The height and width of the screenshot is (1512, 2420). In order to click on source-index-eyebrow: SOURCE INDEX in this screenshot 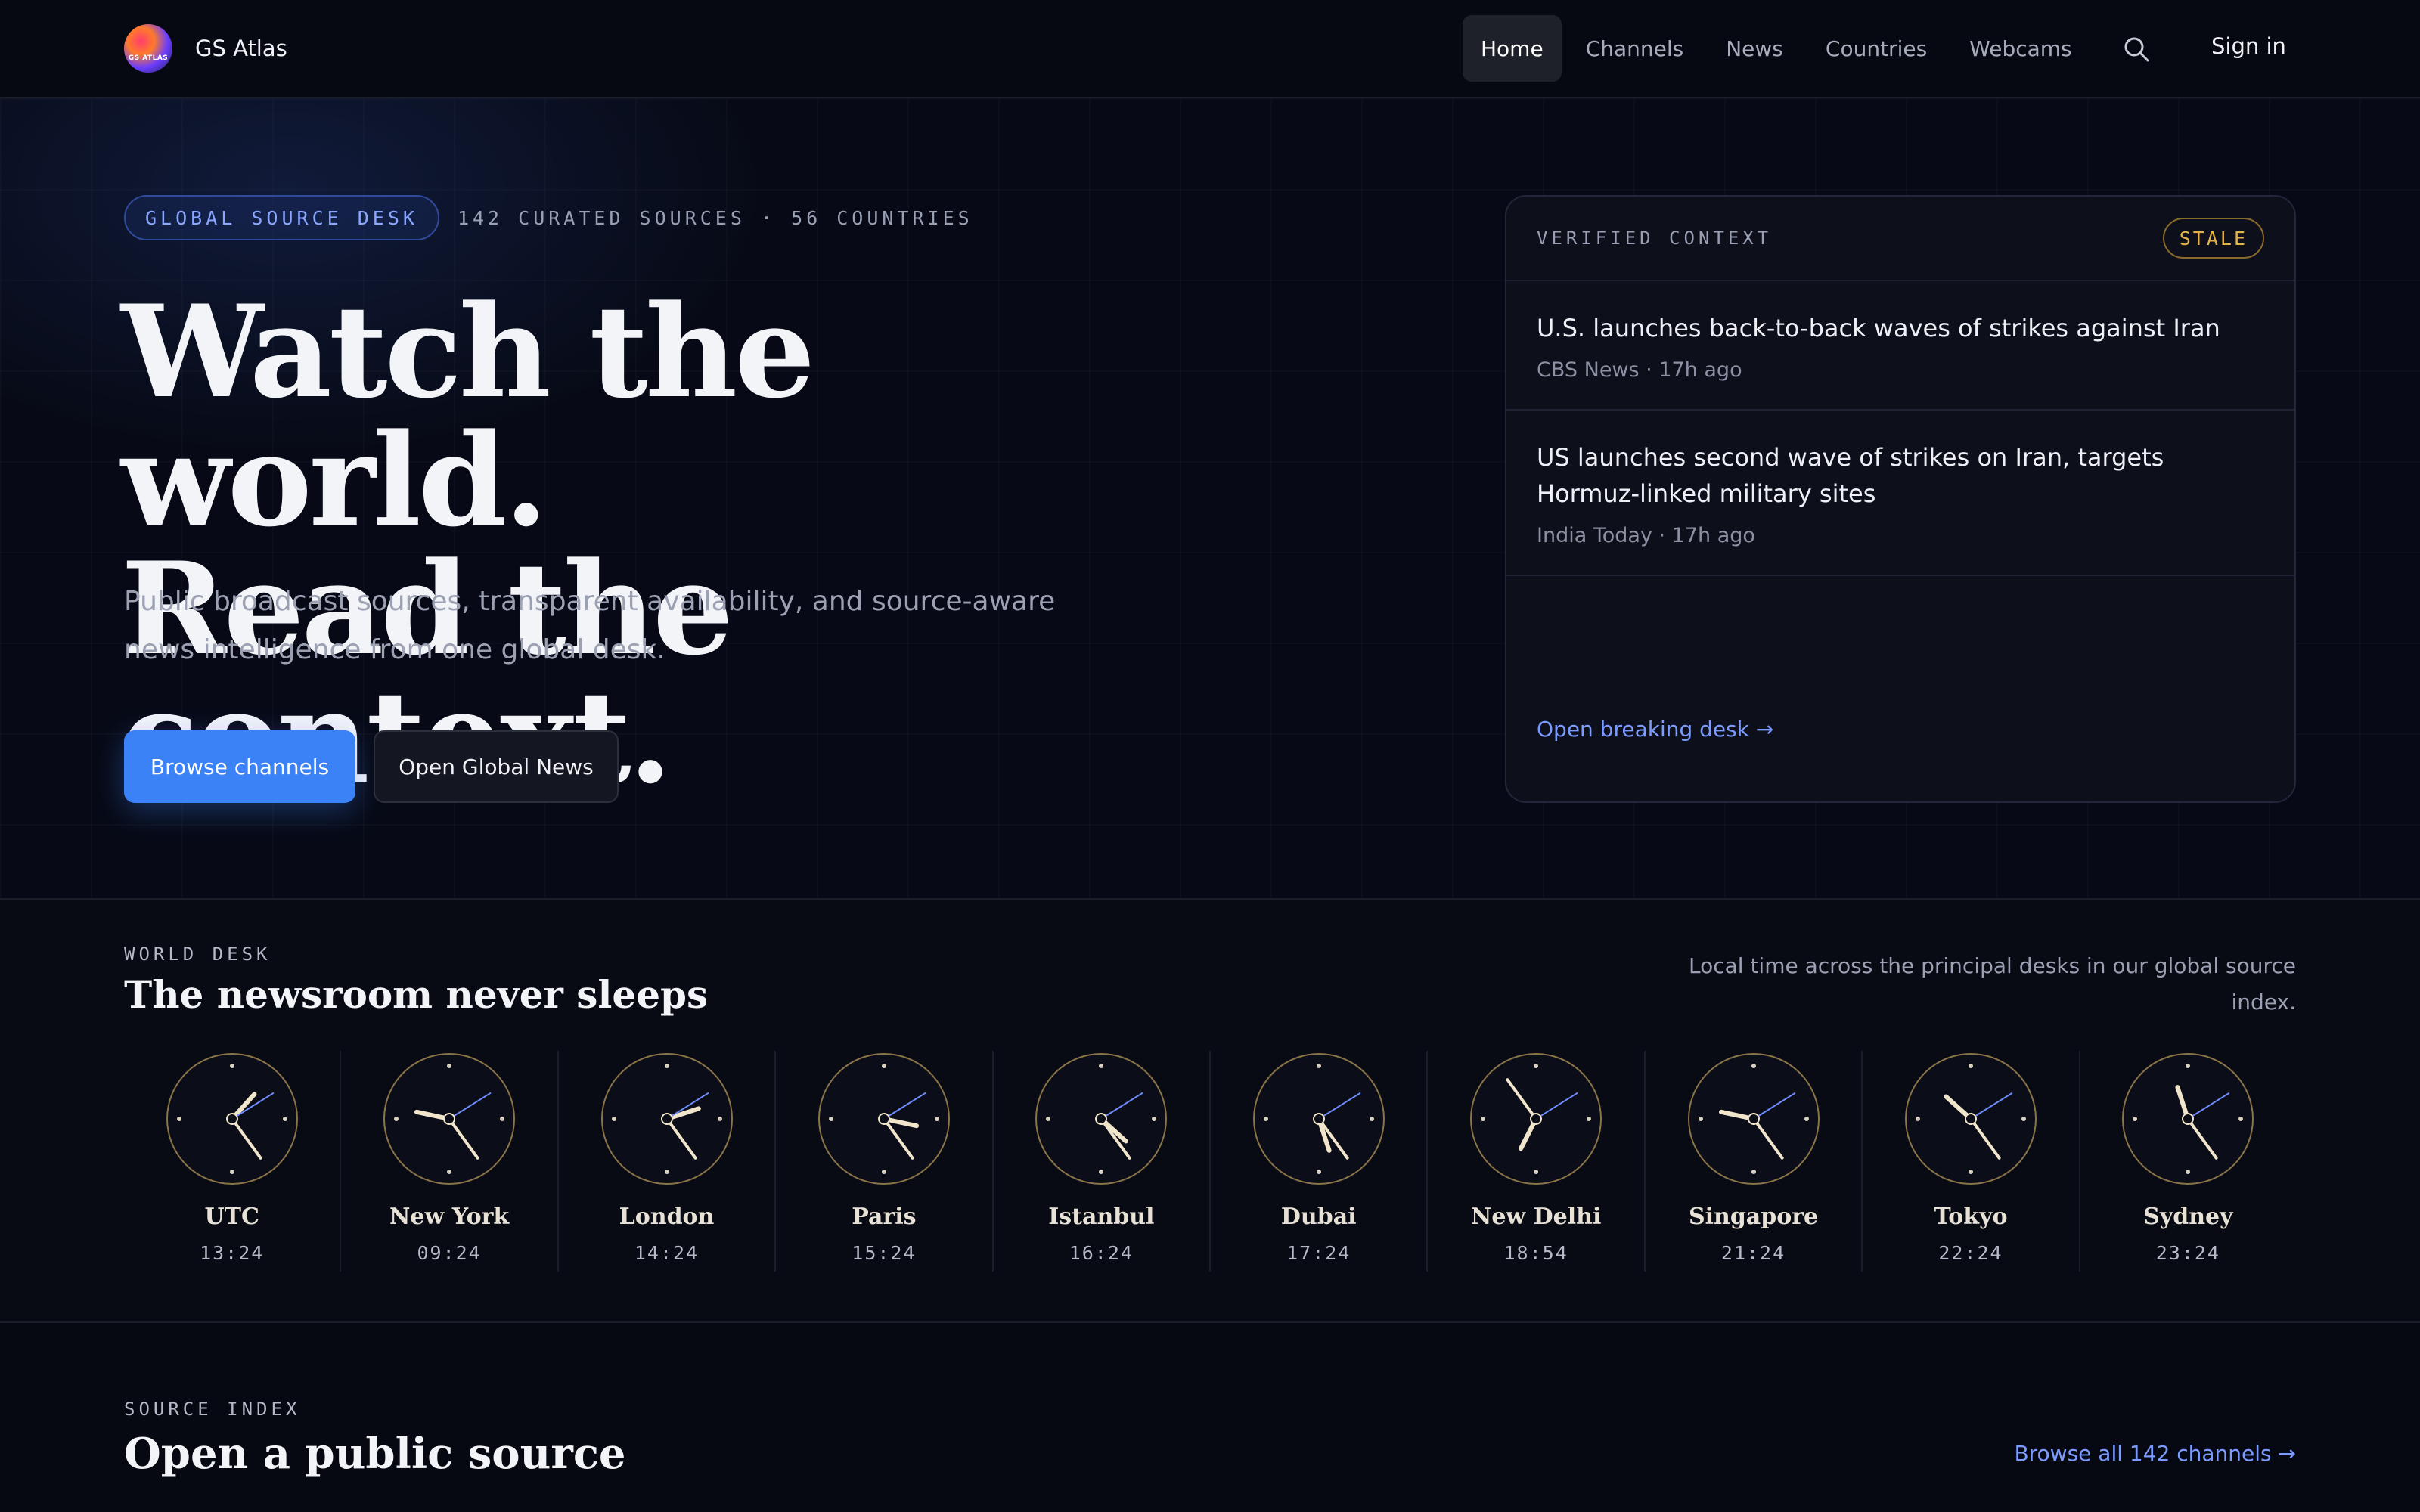, I will do `click(212, 1409)`.